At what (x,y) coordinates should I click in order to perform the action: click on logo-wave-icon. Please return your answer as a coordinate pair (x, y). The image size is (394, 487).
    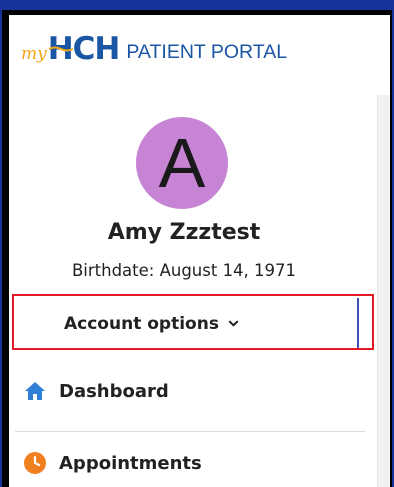
    Looking at the image, I should click on (60, 49).